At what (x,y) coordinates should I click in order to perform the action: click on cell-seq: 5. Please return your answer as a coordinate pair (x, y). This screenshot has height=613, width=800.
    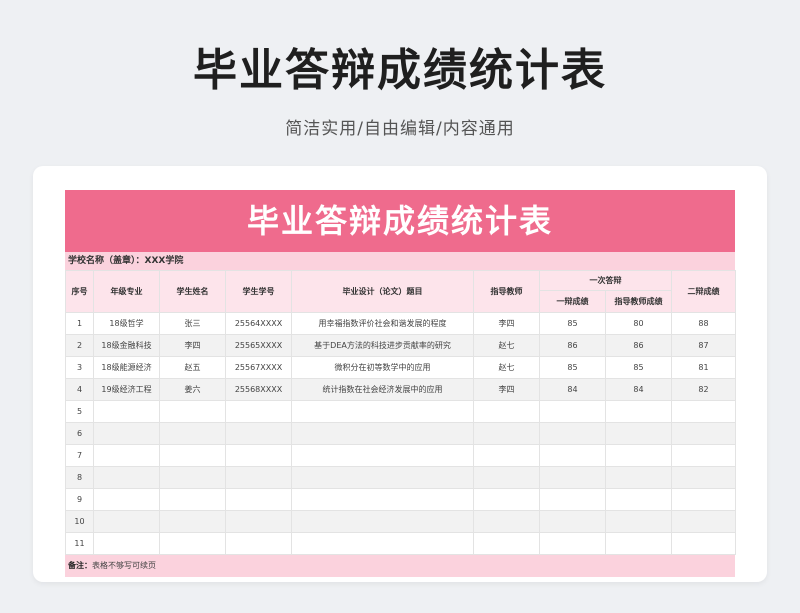
    Looking at the image, I should click on (79, 411).